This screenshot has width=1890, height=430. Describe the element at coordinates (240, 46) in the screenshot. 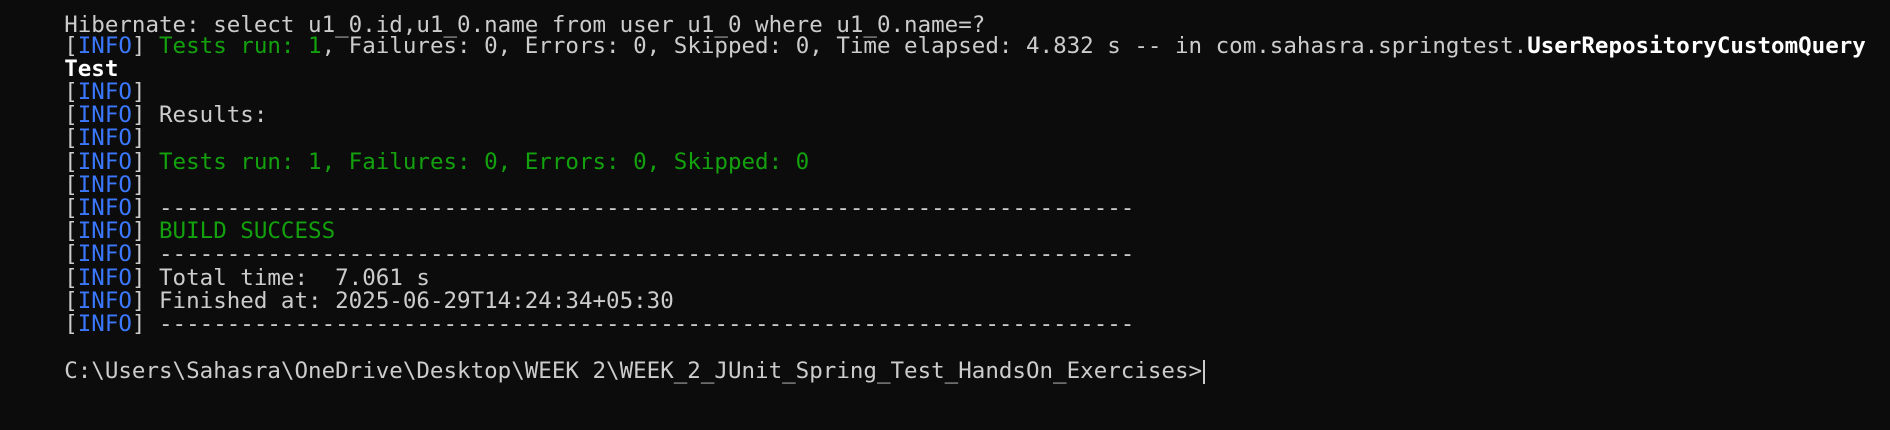

I see `tests-run-text: Tests run: 1` at that location.